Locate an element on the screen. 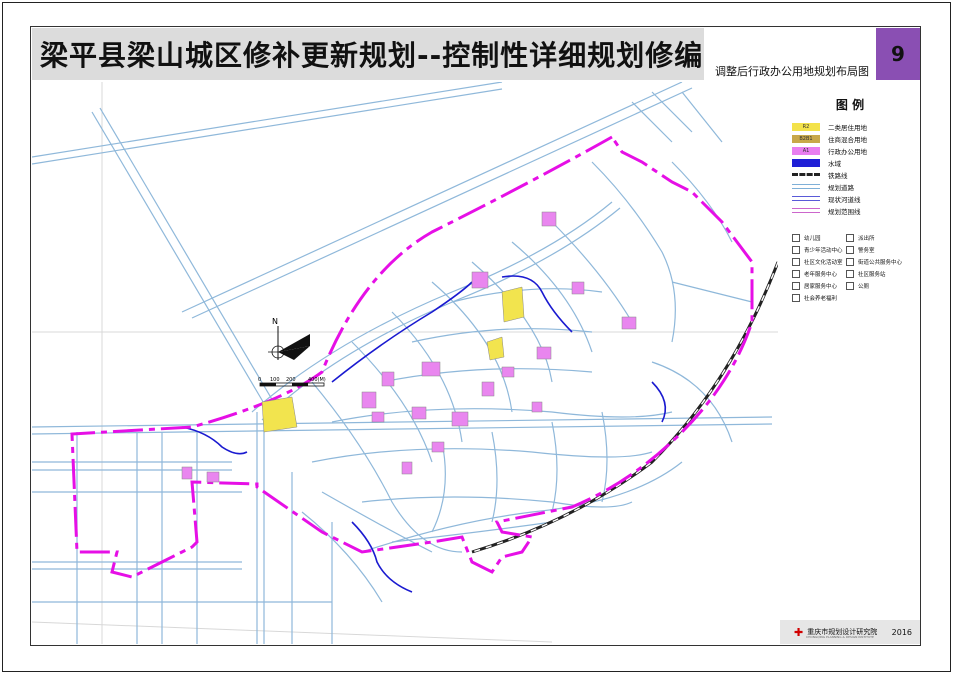 This screenshot has width=955, height=676. legend-swatch: R2 is located at coordinates (806, 126).